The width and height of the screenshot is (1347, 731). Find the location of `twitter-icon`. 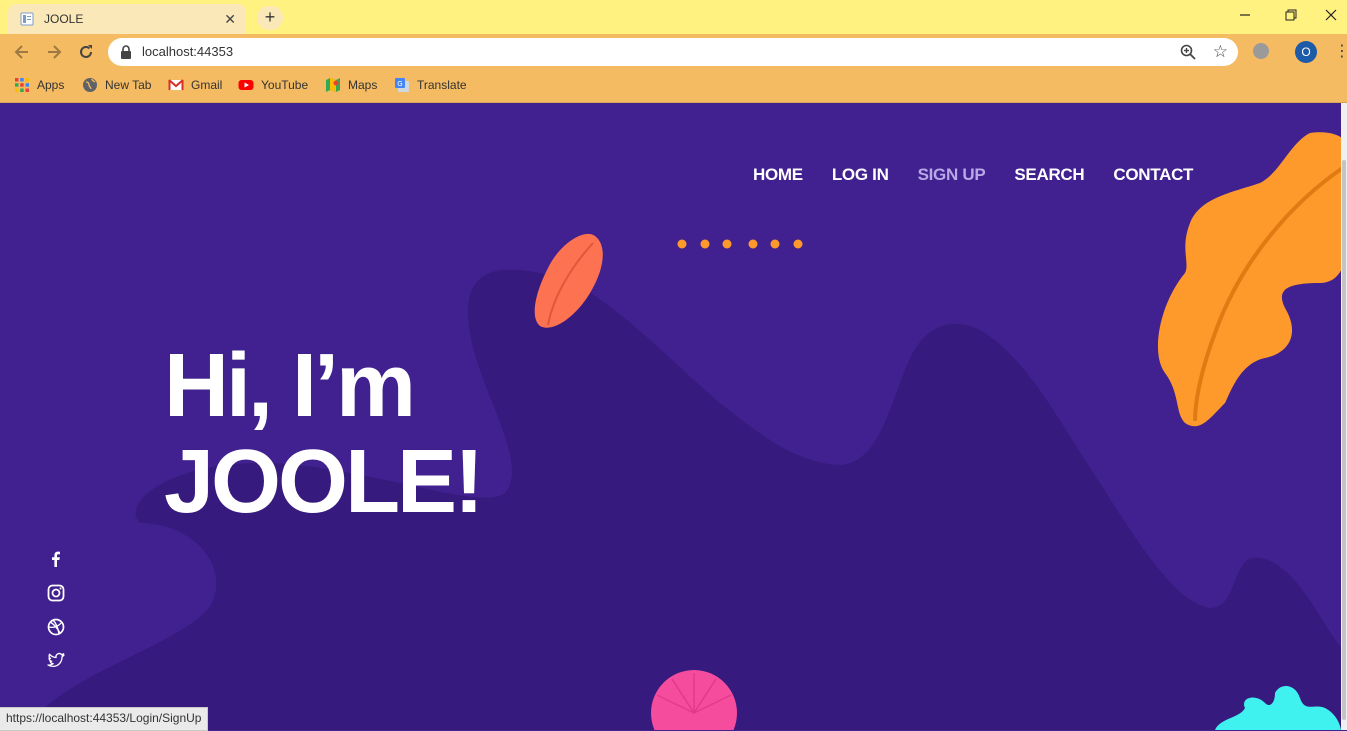

twitter-icon is located at coordinates (56, 660).